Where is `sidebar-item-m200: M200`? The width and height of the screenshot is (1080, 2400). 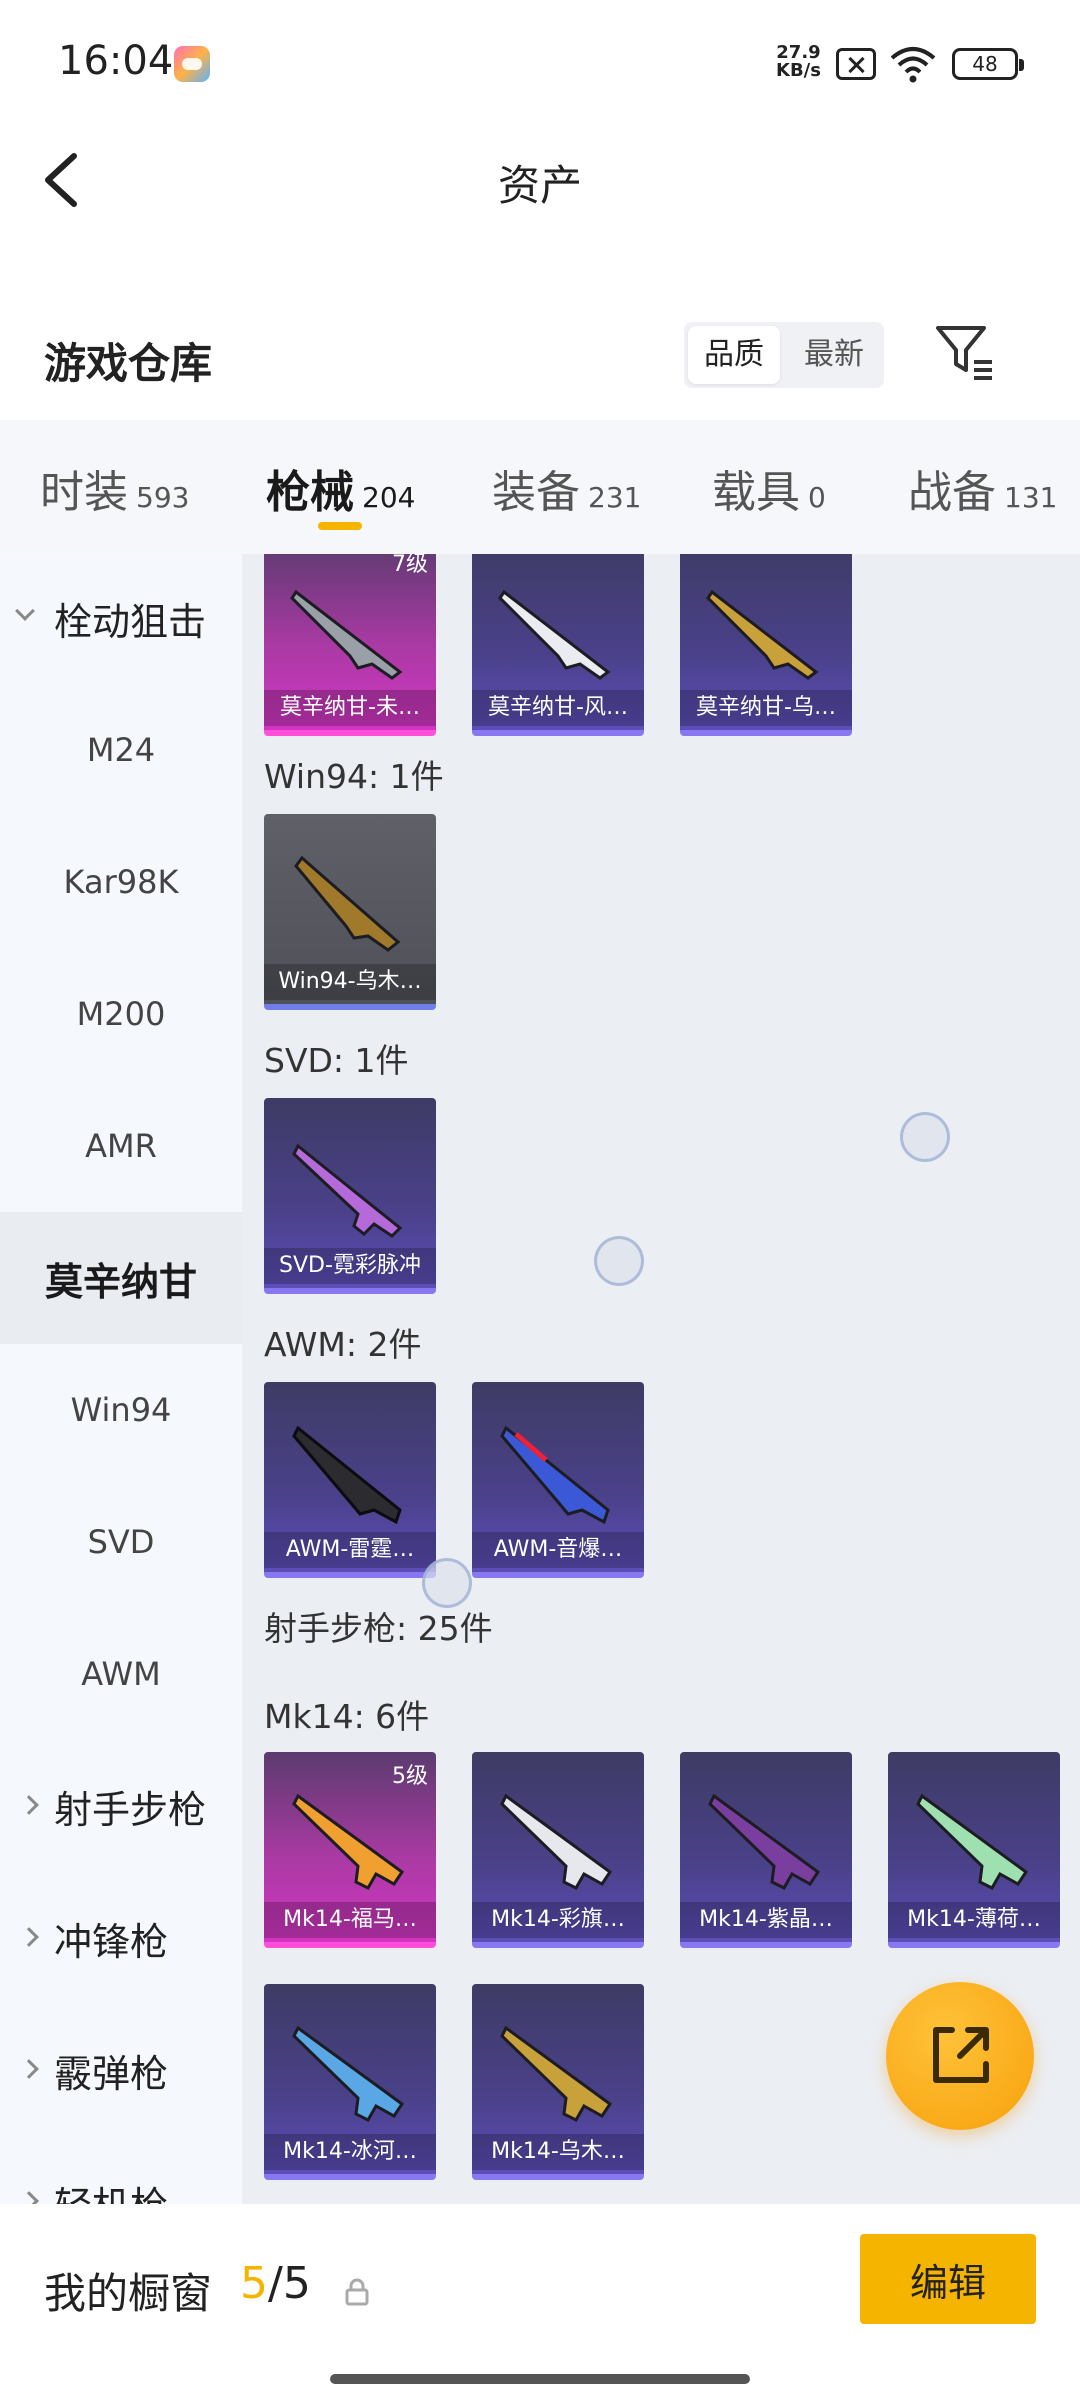 sidebar-item-m200: M200 is located at coordinates (121, 1014).